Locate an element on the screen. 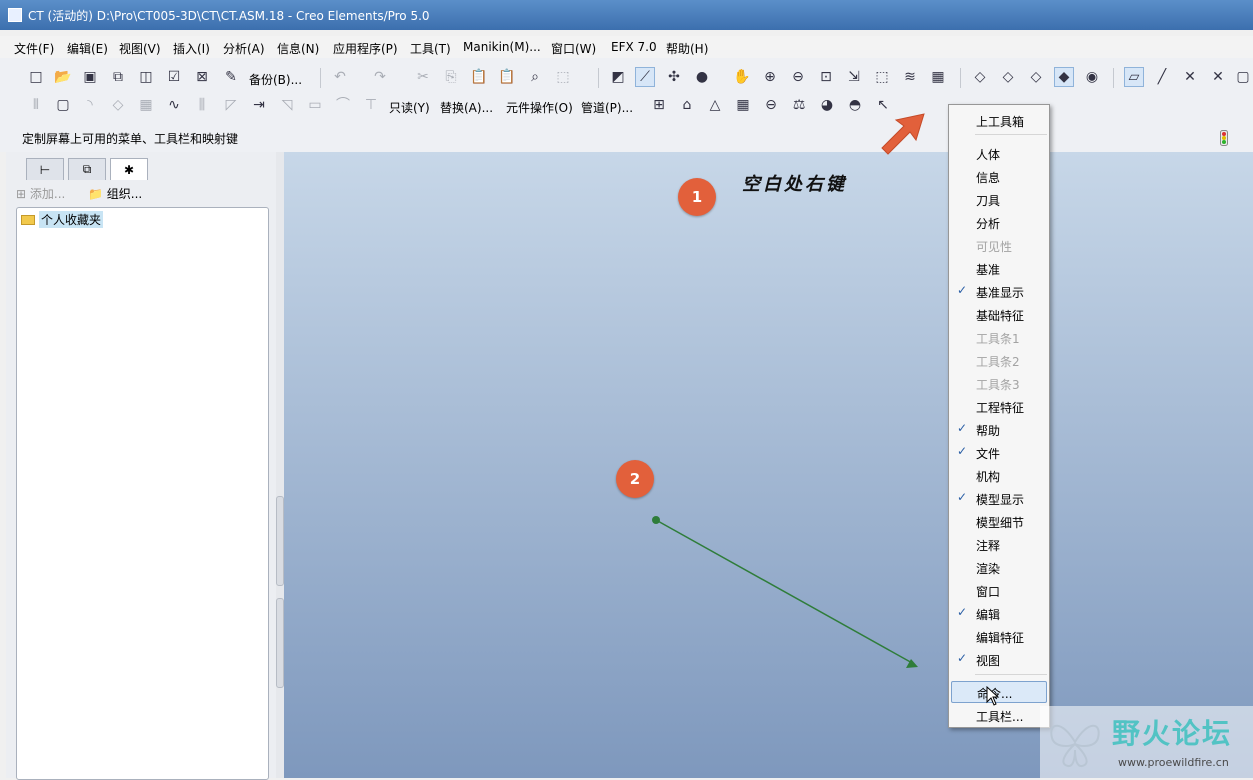 Image resolution: width=1253 pixels, height=780 pixels. weight-icon: ⚖ is located at coordinates (799, 105).